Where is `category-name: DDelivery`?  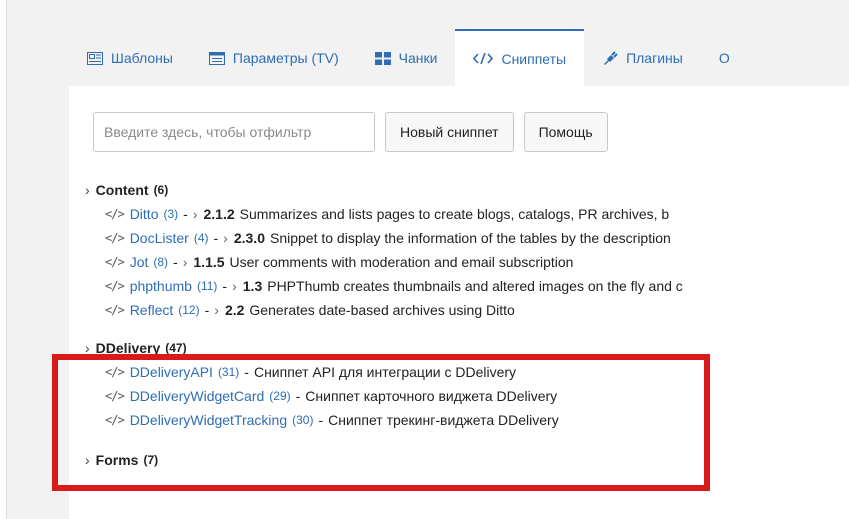 category-name: DDelivery is located at coordinates (128, 348).